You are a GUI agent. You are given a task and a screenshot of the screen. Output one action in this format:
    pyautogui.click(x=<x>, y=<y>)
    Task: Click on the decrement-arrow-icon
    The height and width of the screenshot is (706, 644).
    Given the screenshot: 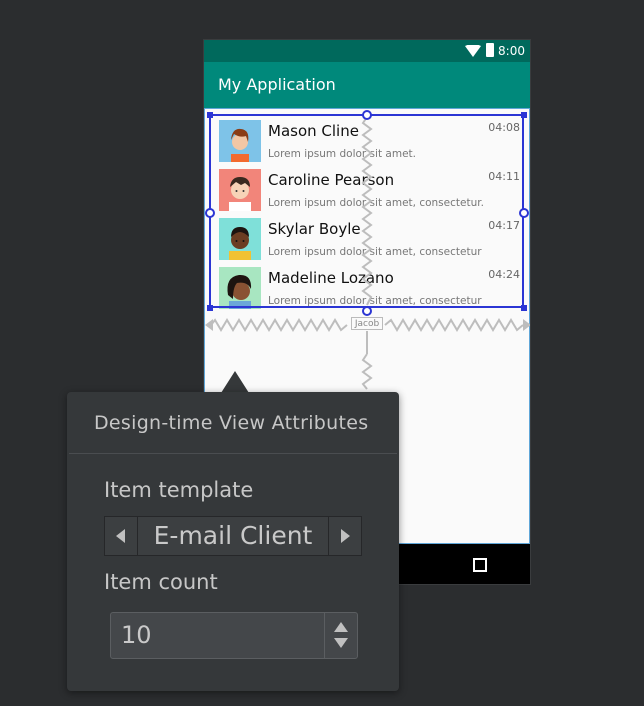 What is the action you would take?
    pyautogui.click(x=341, y=643)
    